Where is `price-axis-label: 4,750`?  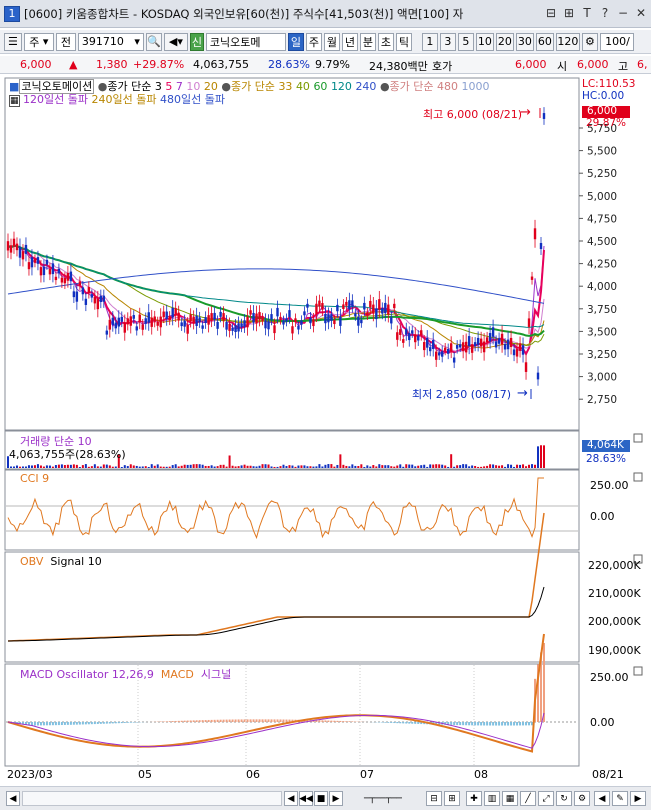
price-axis-label: 4,750 is located at coordinates (602, 219).